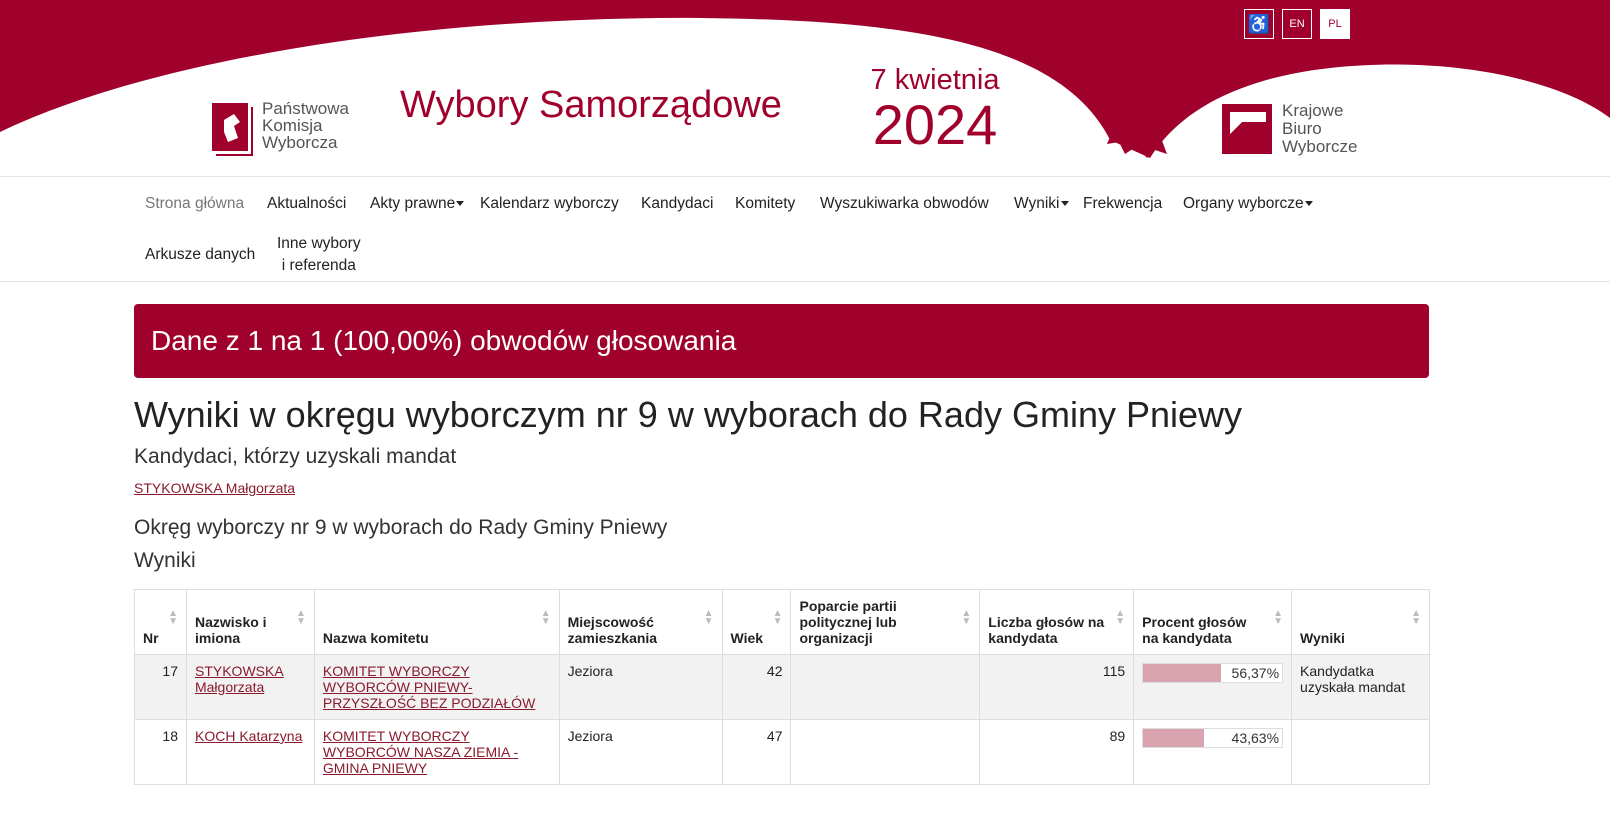 The width and height of the screenshot is (1610, 818). I want to click on nav-item-frekwencja: Frekwencja, so click(1122, 204).